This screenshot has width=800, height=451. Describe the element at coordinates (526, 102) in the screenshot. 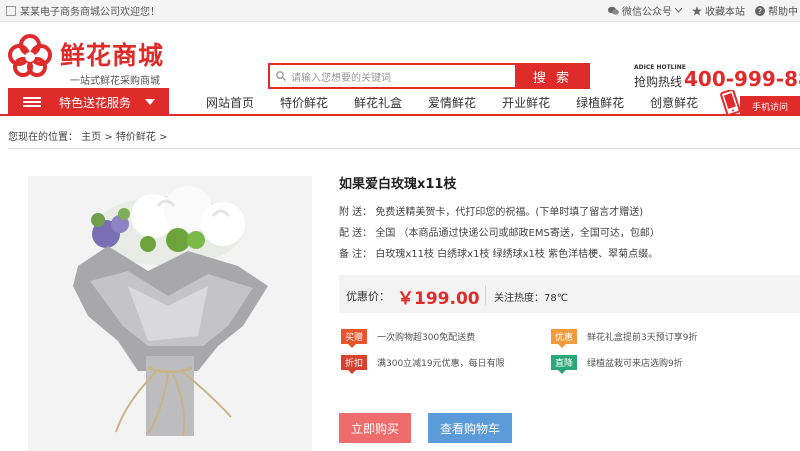

I see `nav-item-opening: 开业鲜花` at that location.